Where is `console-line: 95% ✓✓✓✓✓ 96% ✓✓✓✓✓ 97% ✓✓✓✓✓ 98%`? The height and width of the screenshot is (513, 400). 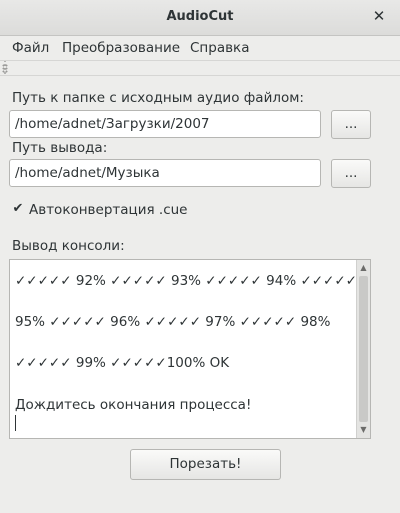
console-line: 95% ✓✓✓✓✓ 96% ✓✓✓✓✓ 97% ✓✓✓✓✓ 98% is located at coordinates (173, 322).